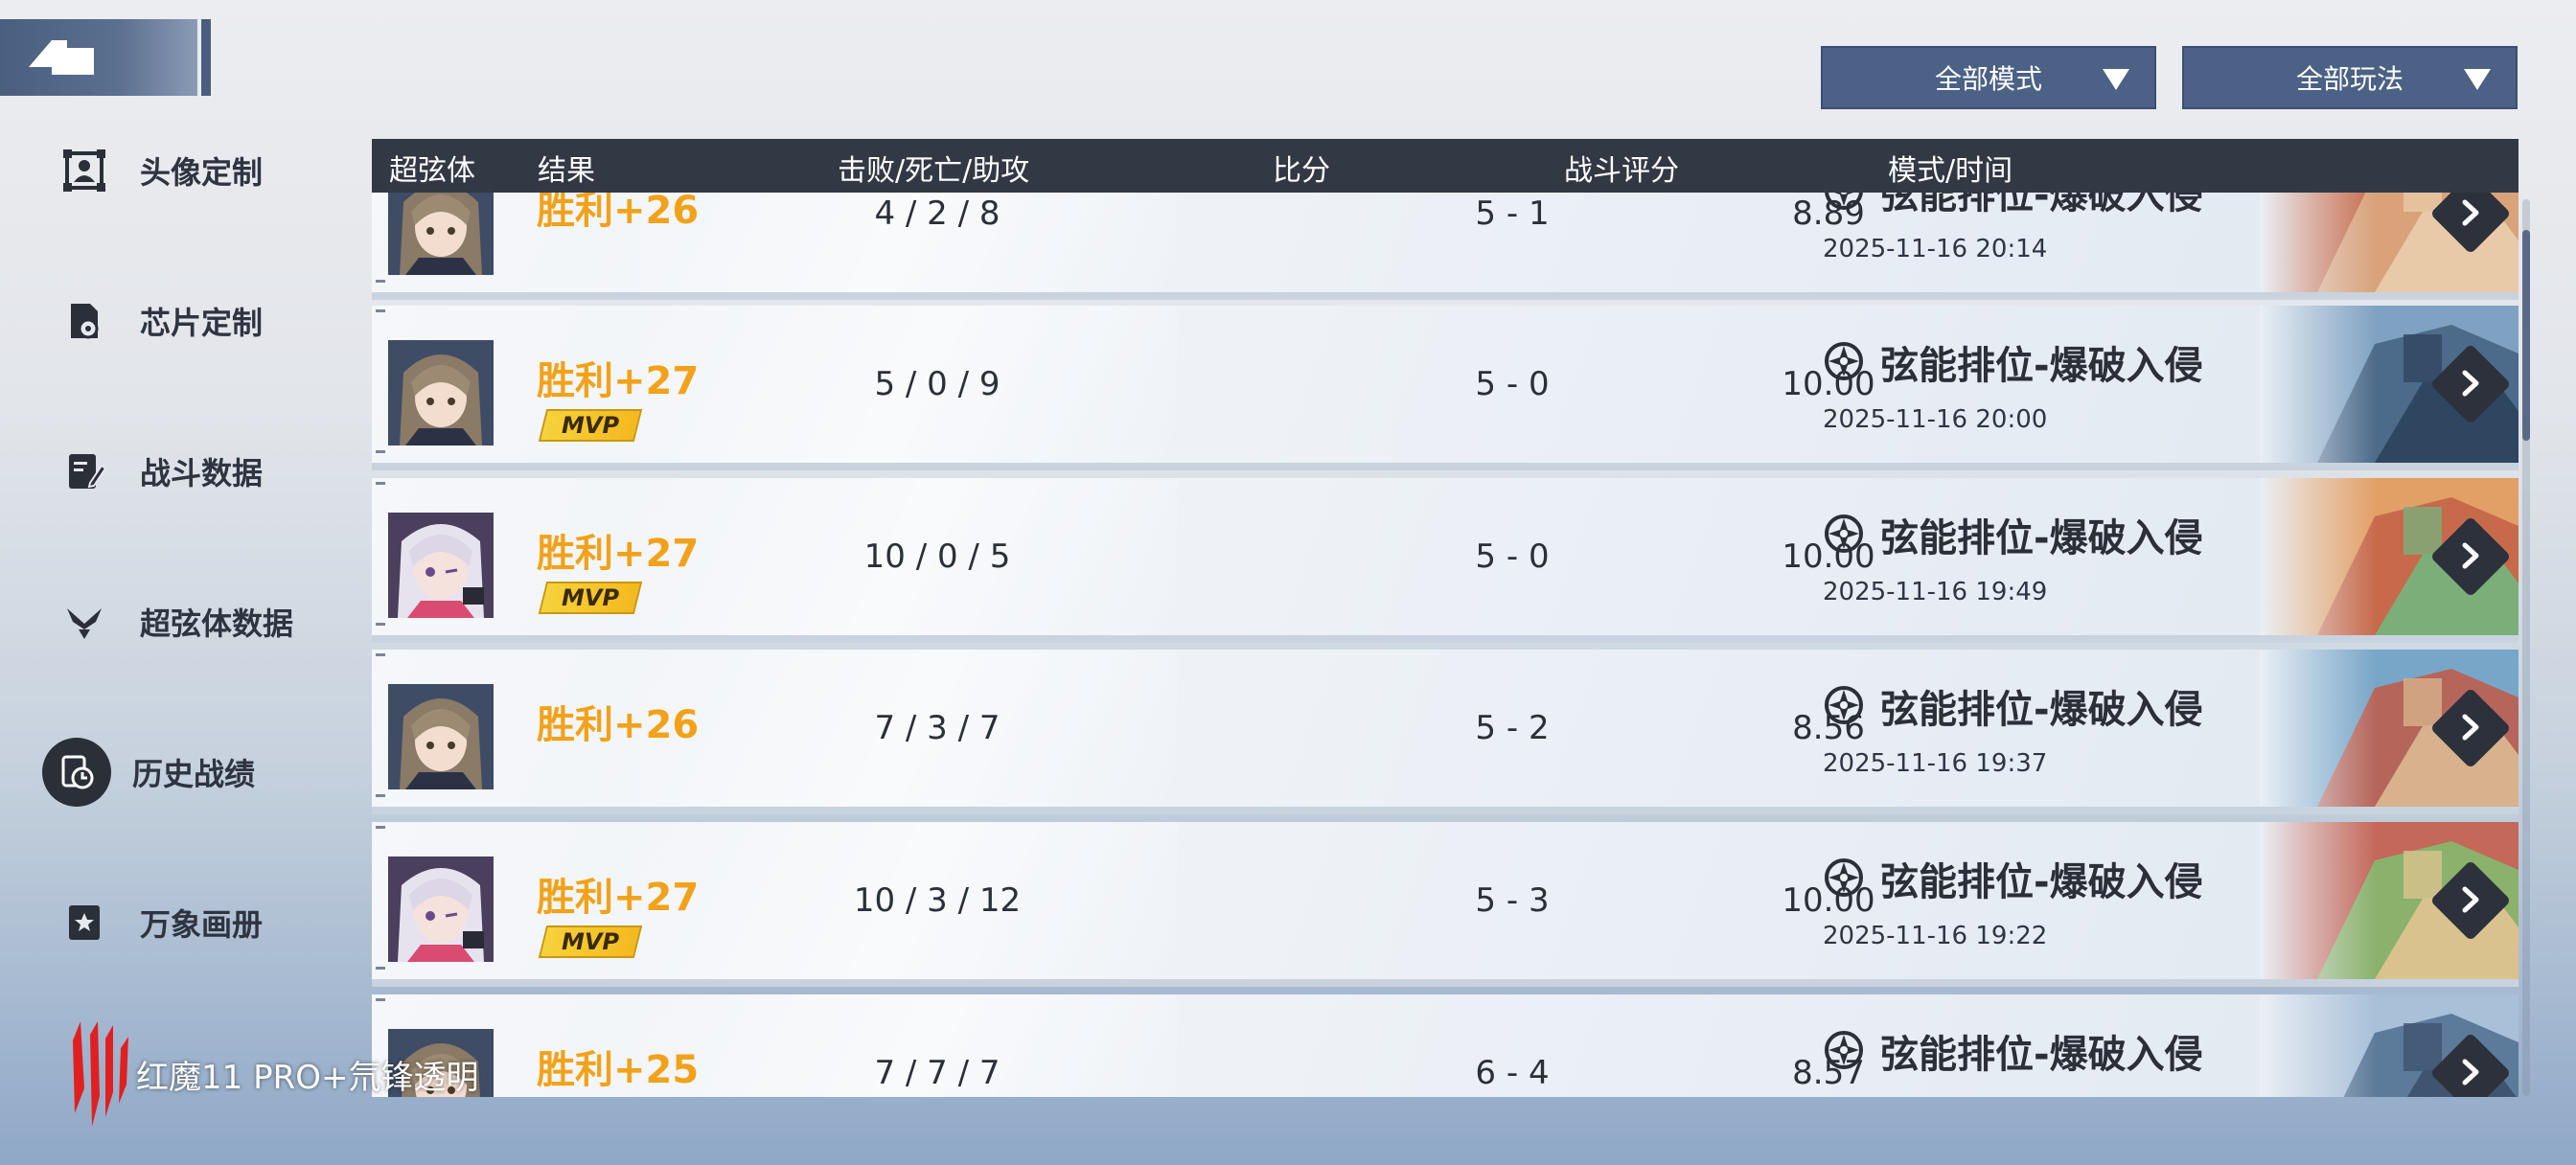 The width and height of the screenshot is (2576, 1165). I want to click on sidebar-item-superstring-data: 超弦体数据, so click(171, 621).